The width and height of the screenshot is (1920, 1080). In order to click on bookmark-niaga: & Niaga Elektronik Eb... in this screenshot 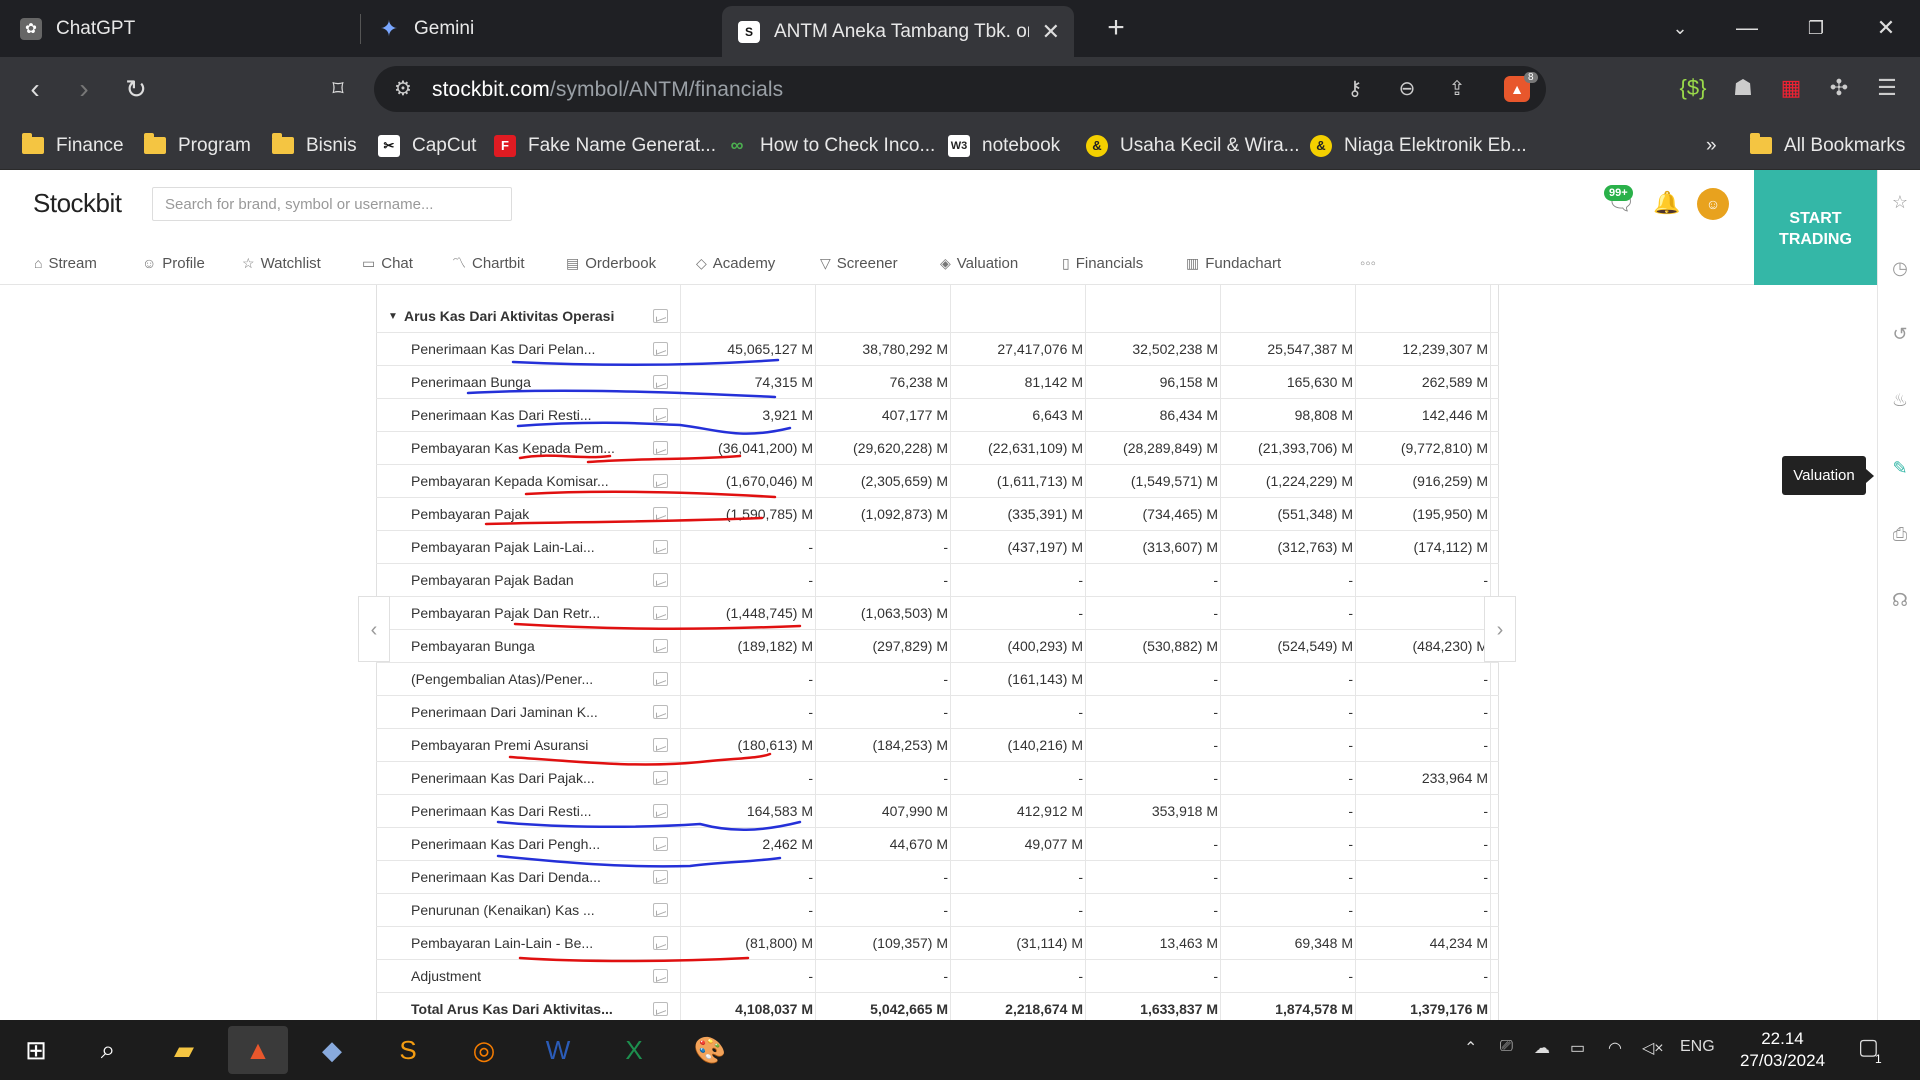, I will do `click(1418, 145)`.